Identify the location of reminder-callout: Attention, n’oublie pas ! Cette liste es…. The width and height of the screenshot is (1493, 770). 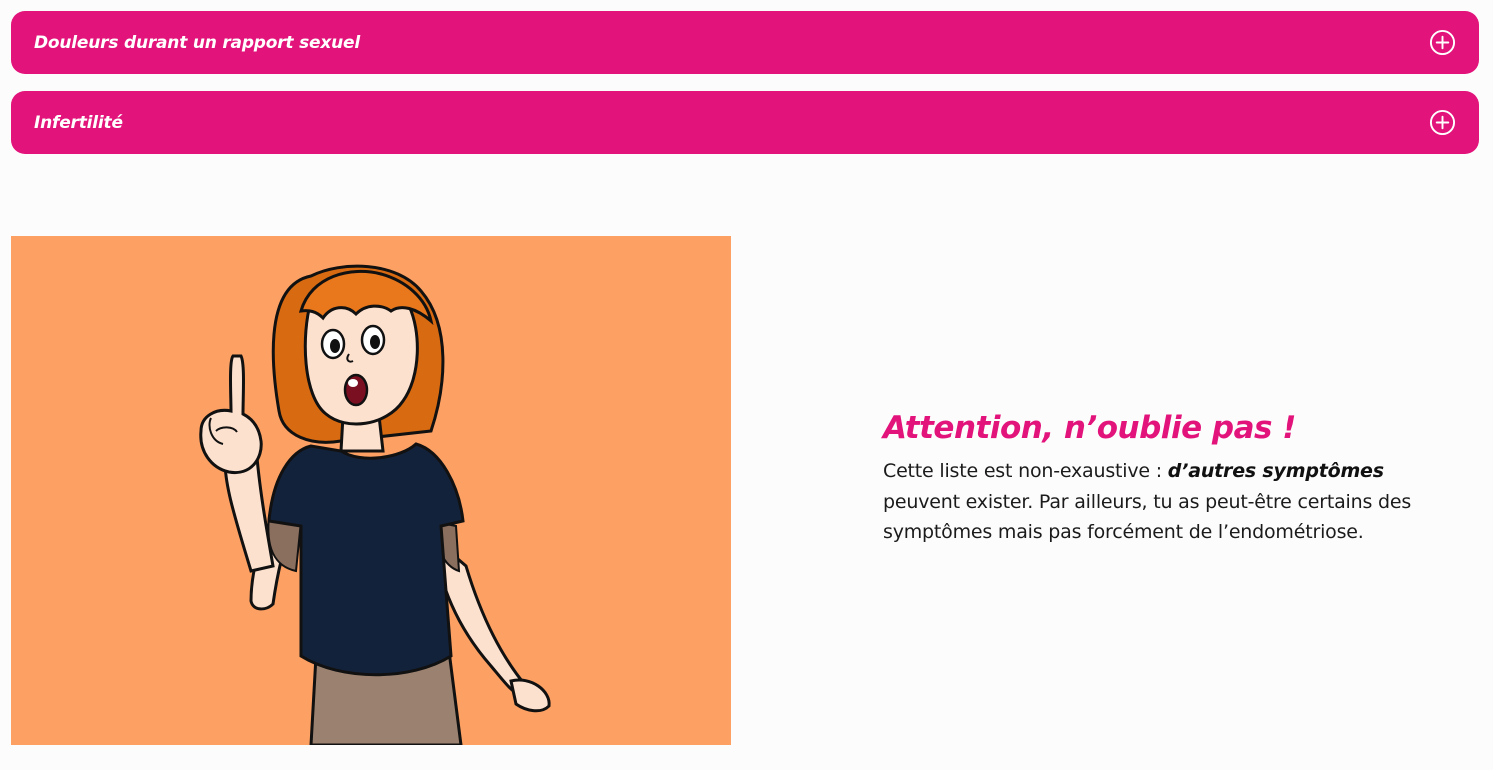
(1173, 479).